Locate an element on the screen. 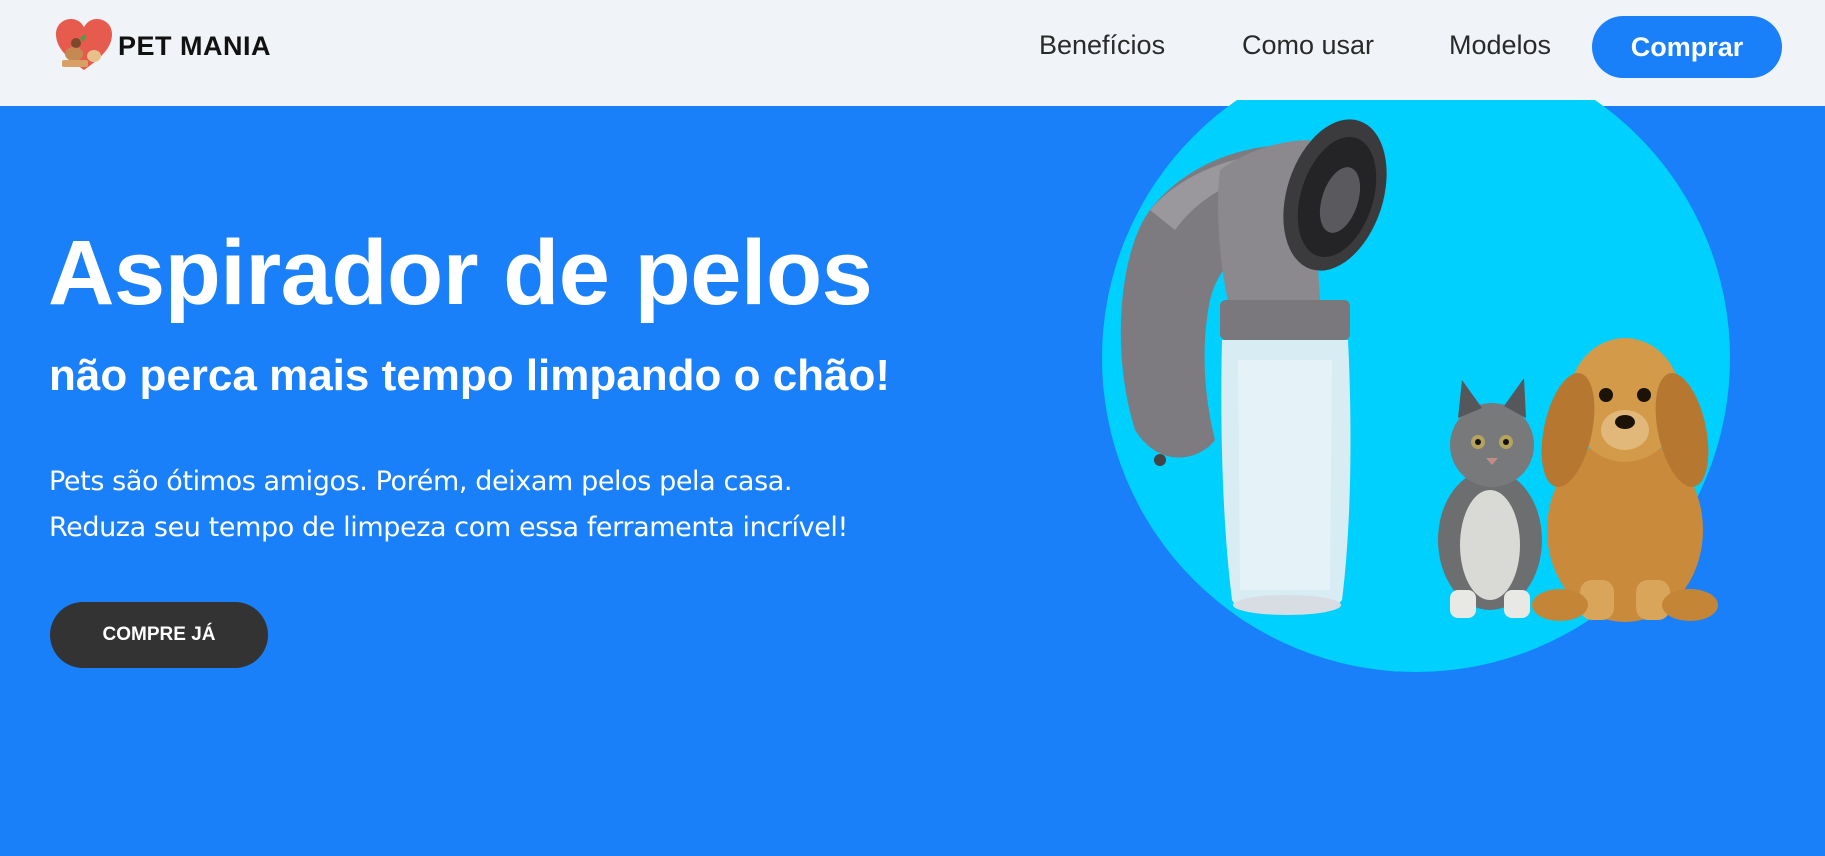  brand-name: PET MANIA is located at coordinates (194, 45).